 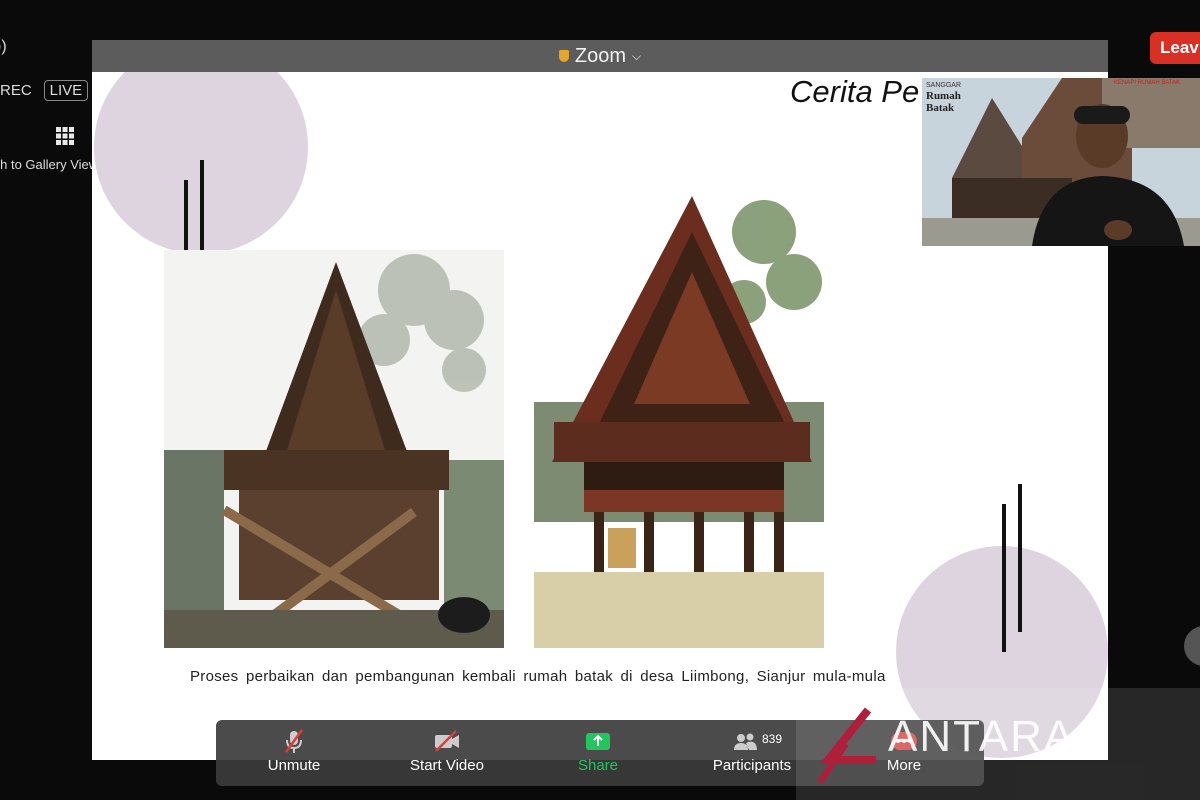 I want to click on video-off-icon, so click(x=447, y=741).